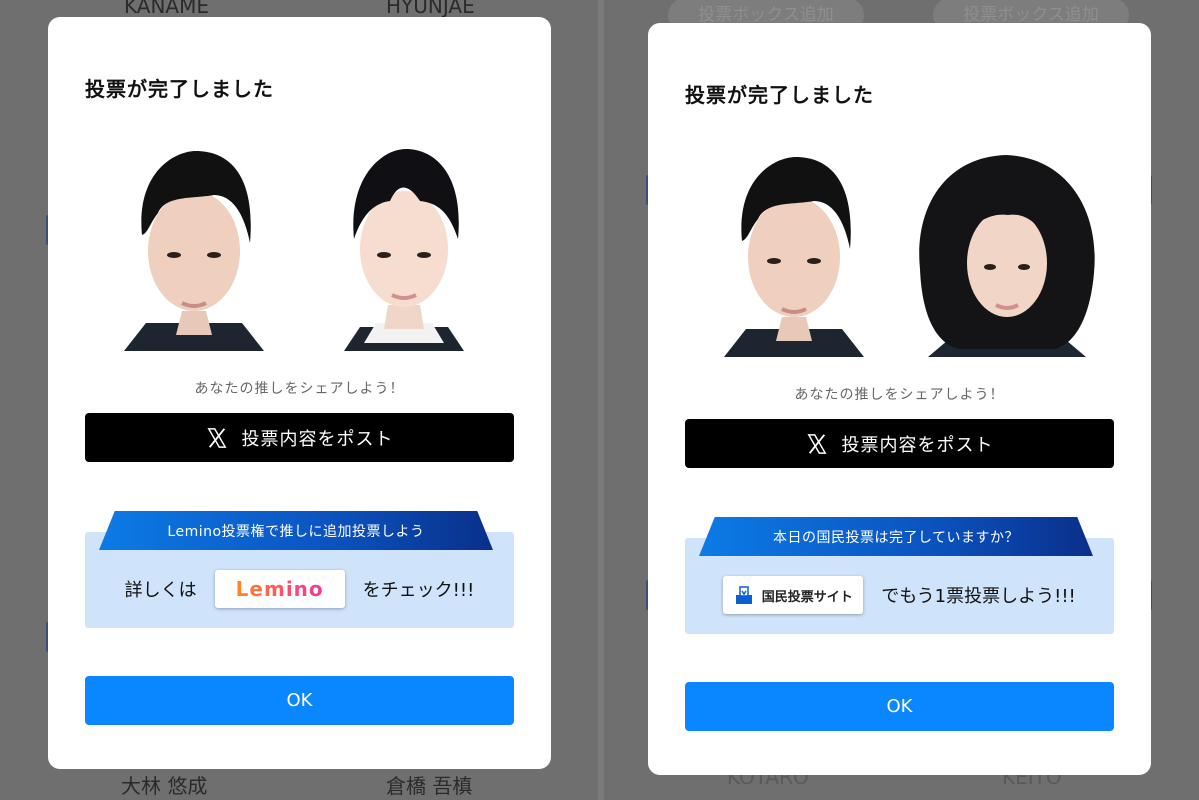  I want to click on lemino-logo: Lemino, so click(279, 589).